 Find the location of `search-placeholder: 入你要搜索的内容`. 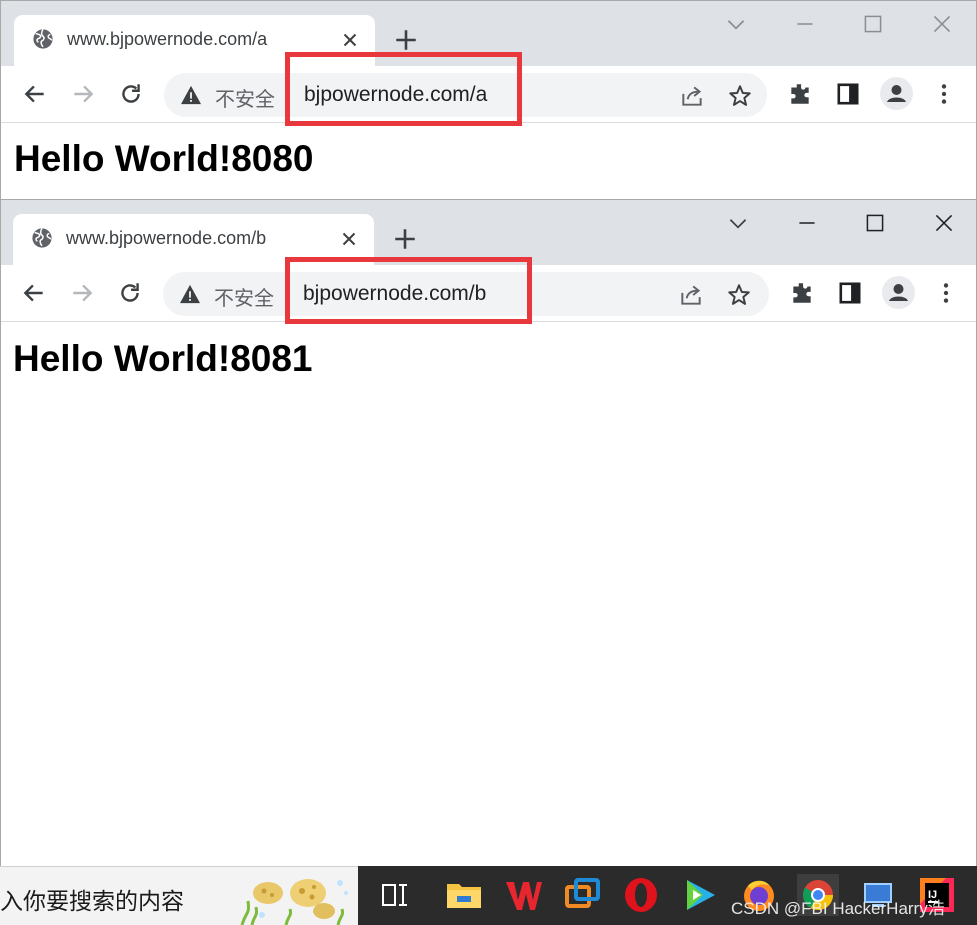

search-placeholder: 入你要搜索的内容 is located at coordinates (92, 901).